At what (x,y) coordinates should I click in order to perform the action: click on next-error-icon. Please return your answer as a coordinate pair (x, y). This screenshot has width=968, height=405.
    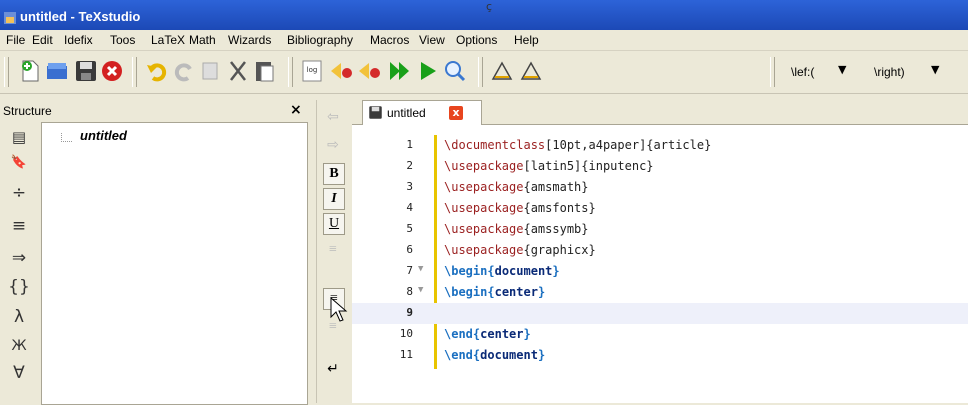
    Looking at the image, I should click on (369, 71).